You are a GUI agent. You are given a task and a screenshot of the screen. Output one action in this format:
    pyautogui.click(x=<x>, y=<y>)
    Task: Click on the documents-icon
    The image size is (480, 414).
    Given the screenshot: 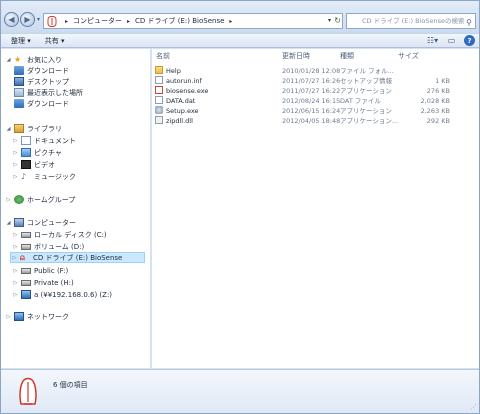 What is the action you would take?
    pyautogui.click(x=26, y=140)
    